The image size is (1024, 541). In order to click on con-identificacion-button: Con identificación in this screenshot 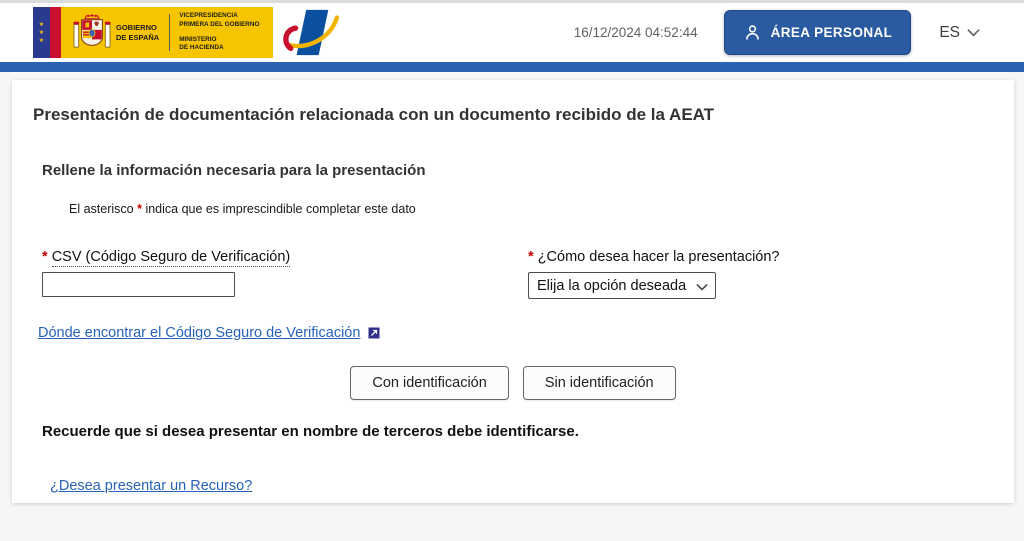, I will do `click(429, 383)`.